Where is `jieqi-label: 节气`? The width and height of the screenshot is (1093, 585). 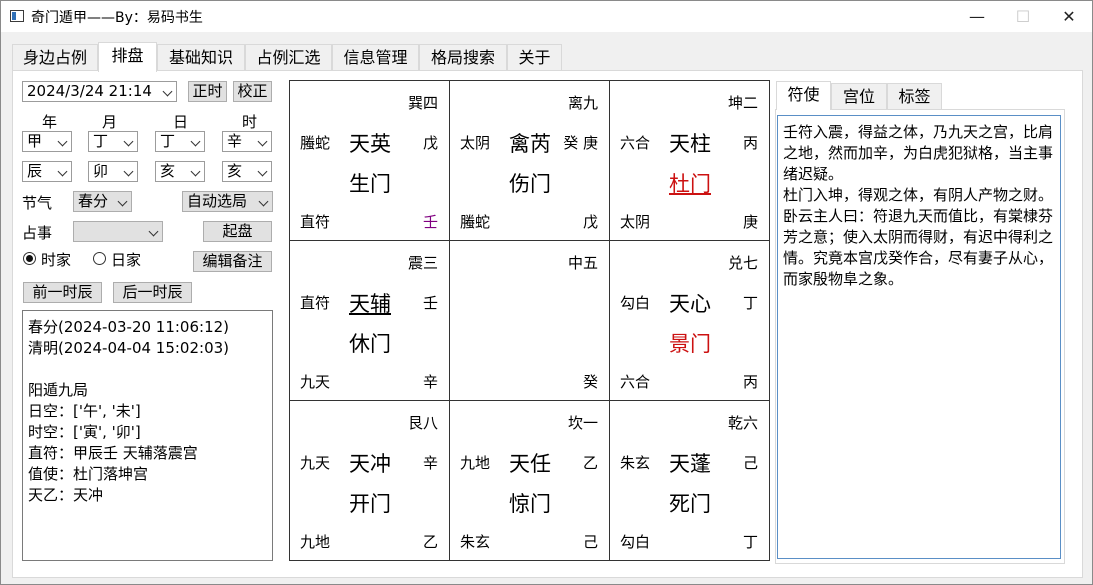
jieqi-label: 节气 is located at coordinates (37, 203).